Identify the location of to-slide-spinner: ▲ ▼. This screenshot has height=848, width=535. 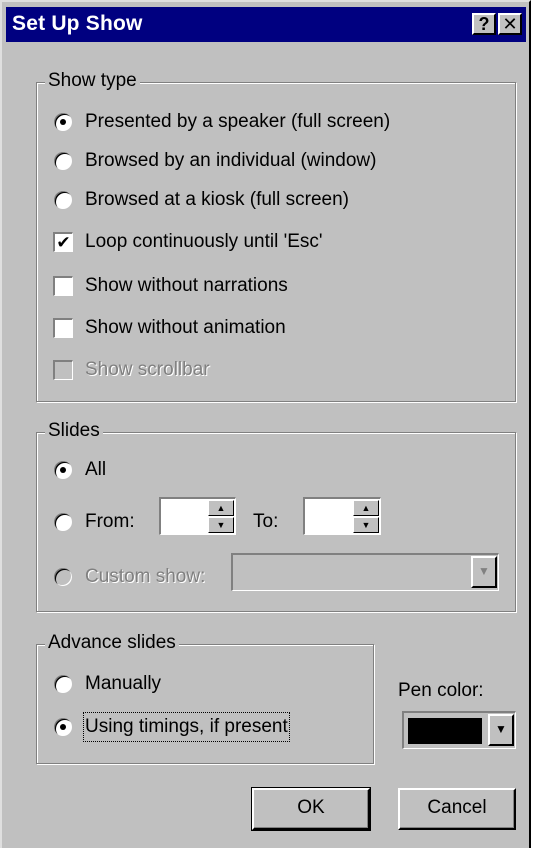
(342, 516).